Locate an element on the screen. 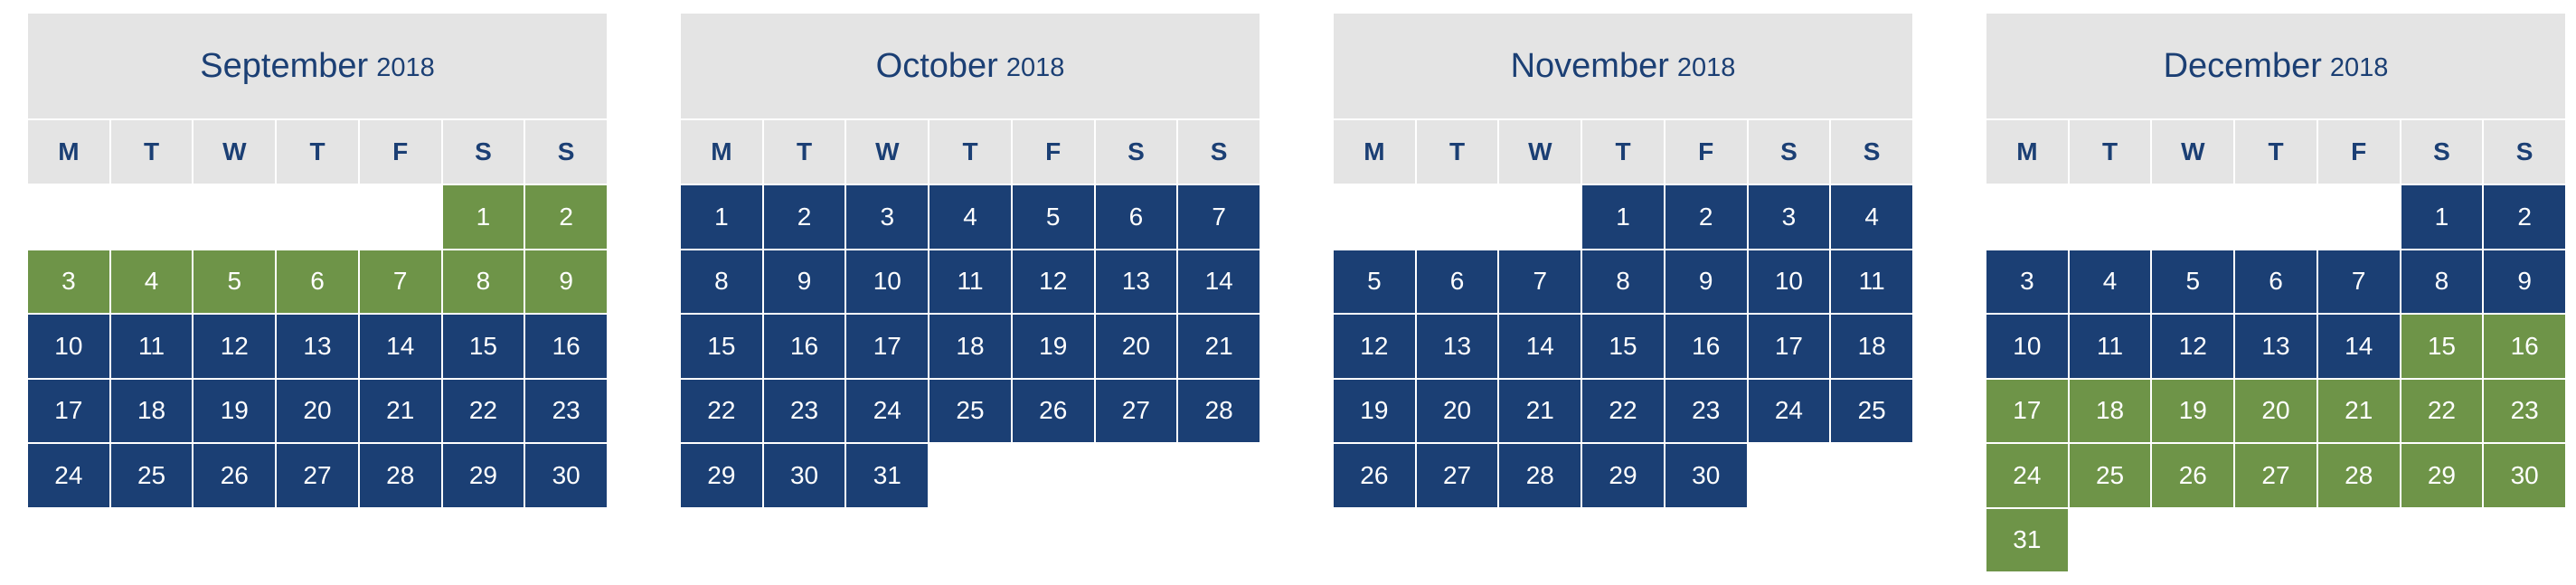  day-cell-highlighted: 22 is located at coordinates (2442, 411).